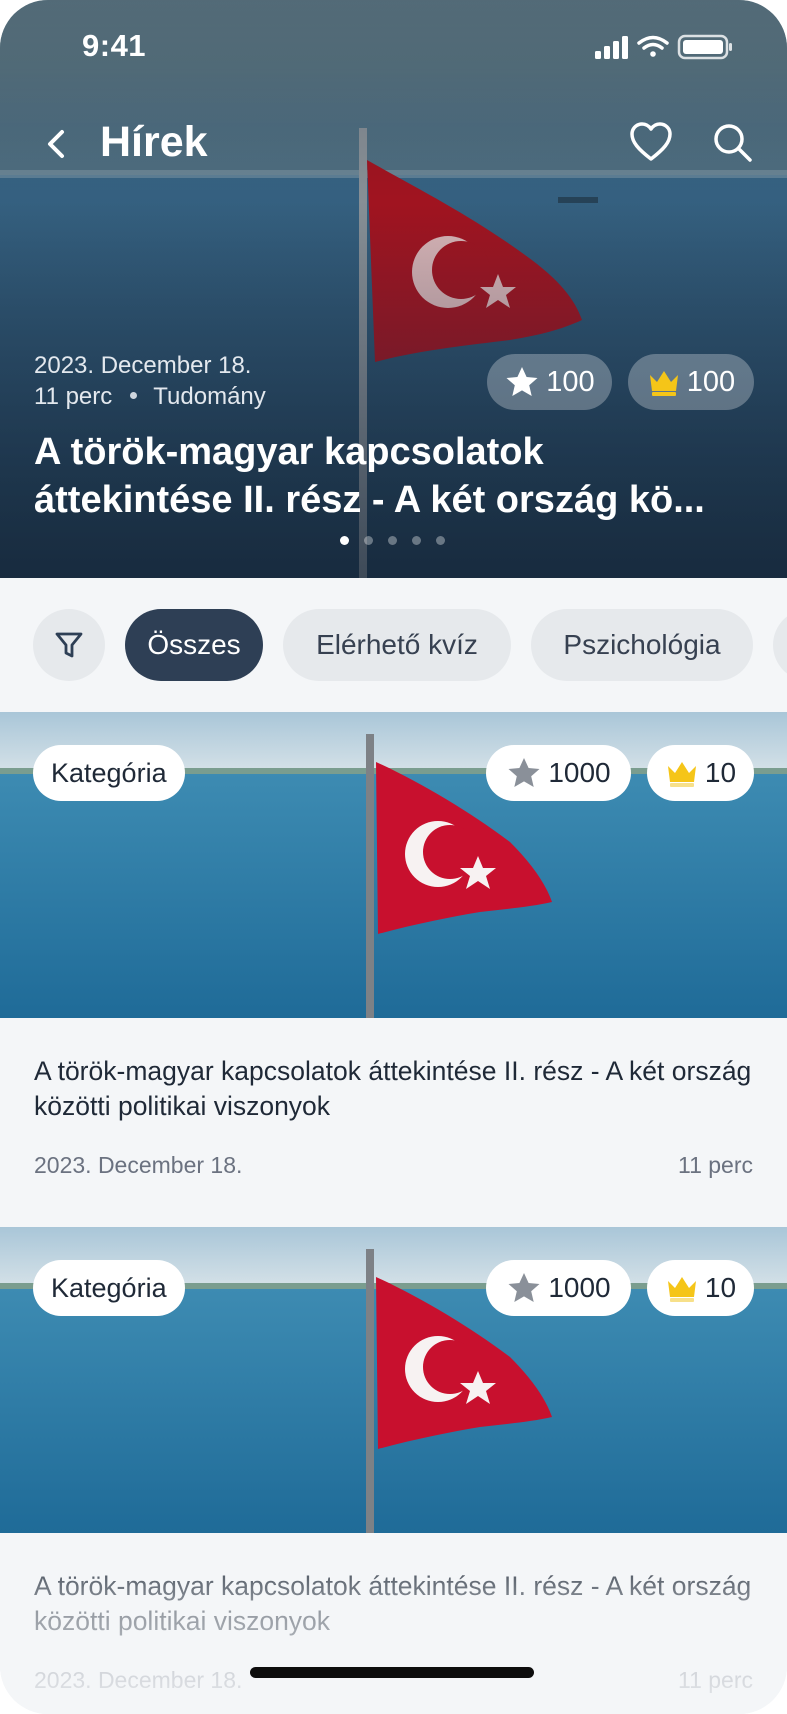  What do you see at coordinates (154, 142) in the screenshot?
I see `page-title: Hírek` at bounding box center [154, 142].